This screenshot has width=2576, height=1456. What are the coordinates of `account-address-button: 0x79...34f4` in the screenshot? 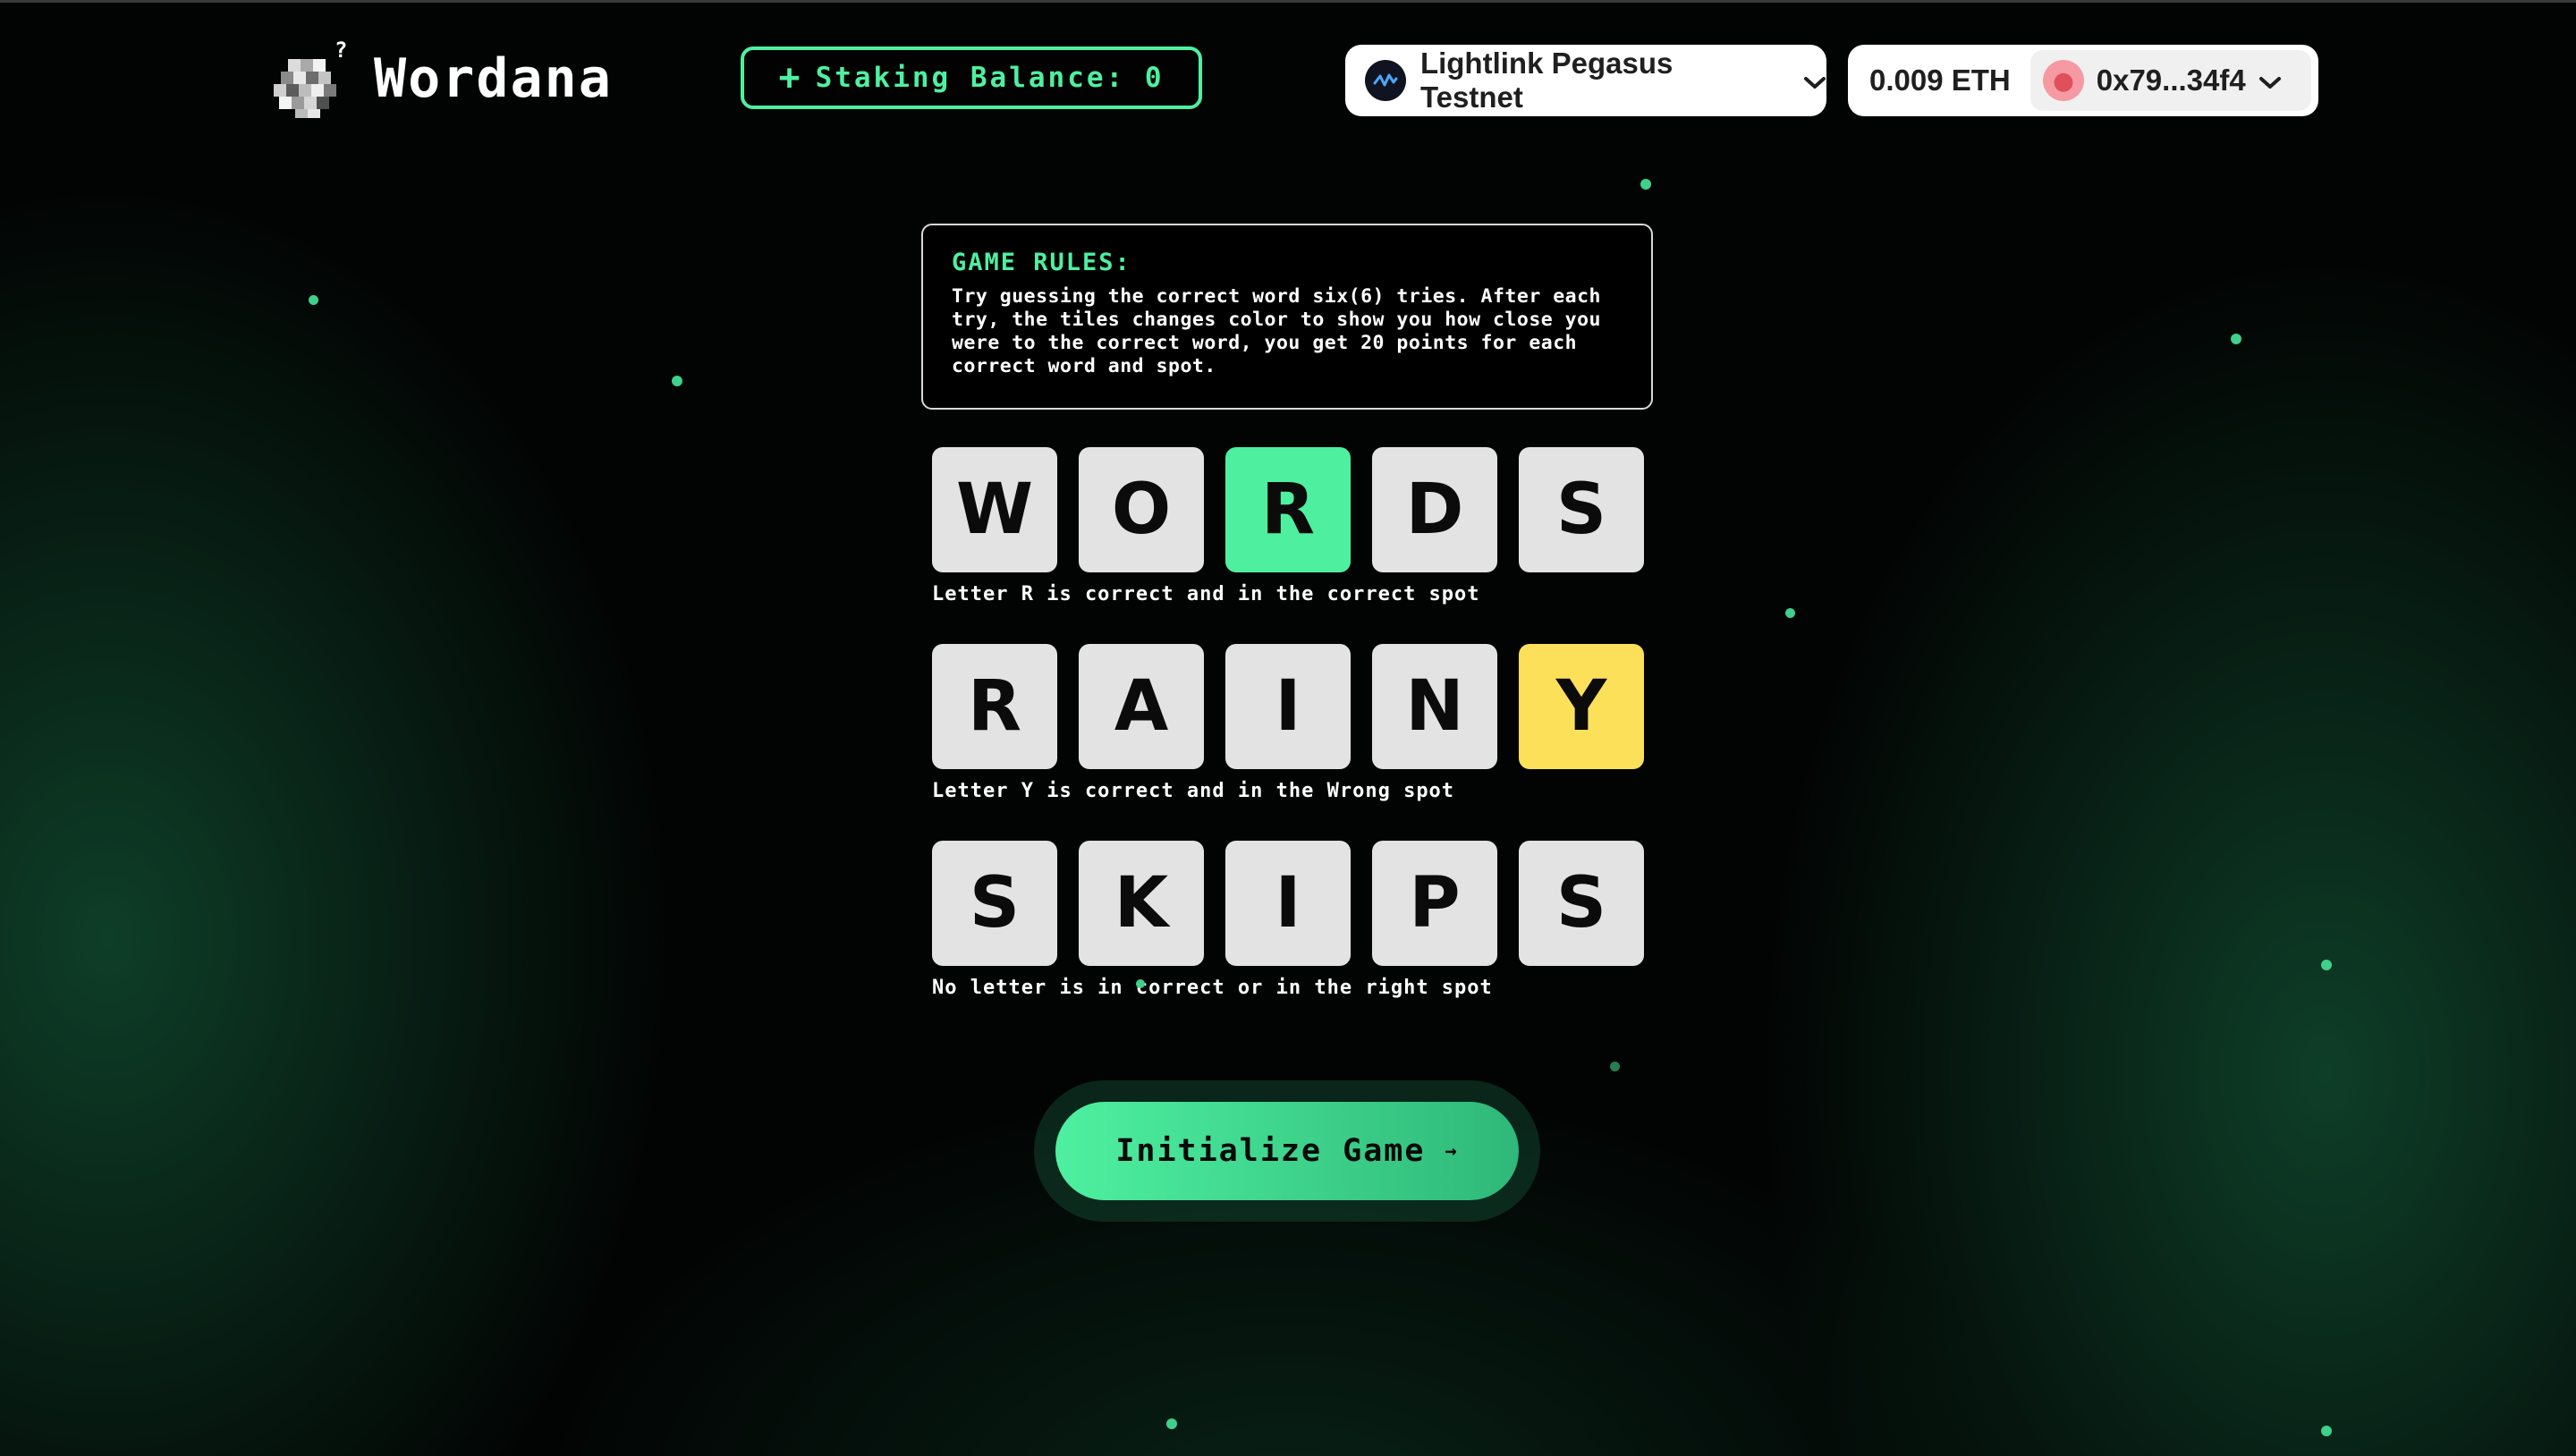 It's located at (2170, 80).